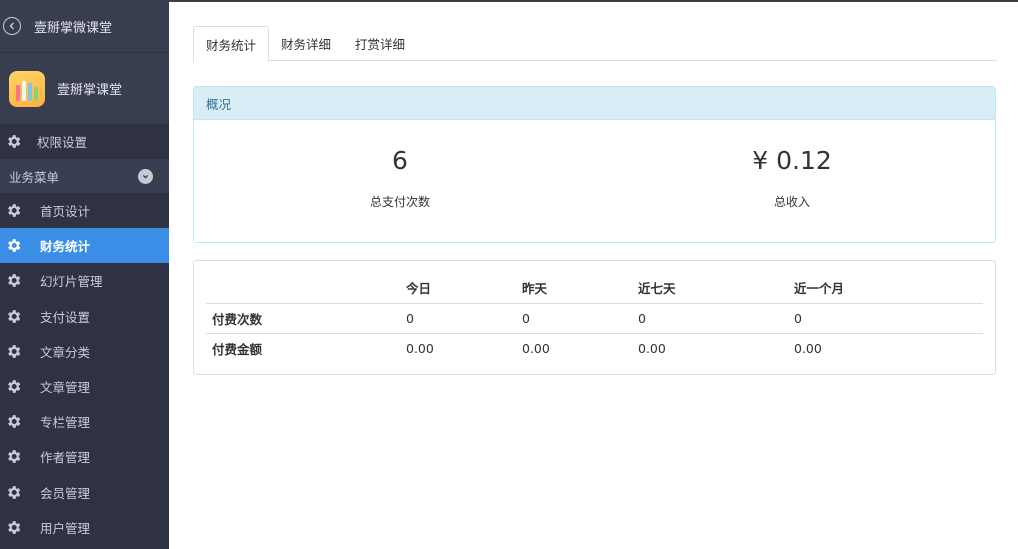  Describe the element at coordinates (65, 212) in the screenshot. I see `sidebar-item-label: 首页设计` at that location.